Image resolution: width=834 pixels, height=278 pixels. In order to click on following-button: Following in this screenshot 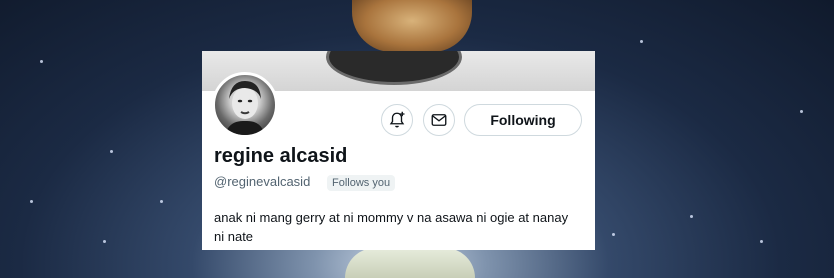, I will do `click(523, 120)`.